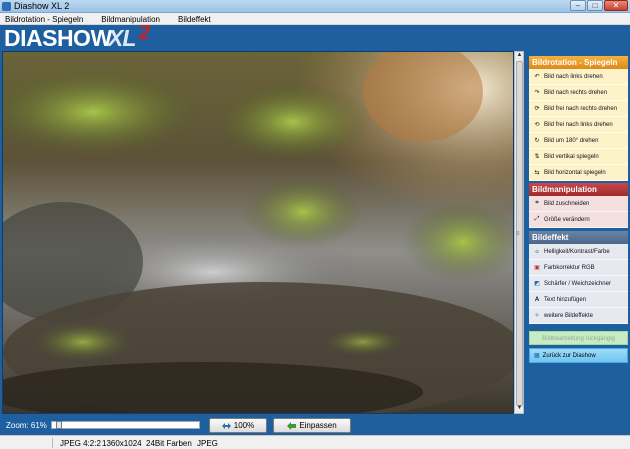 The image size is (630, 449). I want to click on brightness-icon: ☼, so click(537, 251).